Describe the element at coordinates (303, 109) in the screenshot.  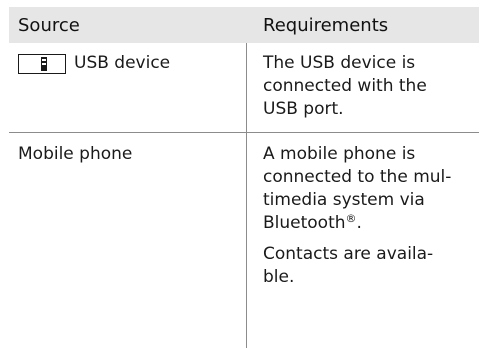
I see `requirement-line: USB port.` at that location.